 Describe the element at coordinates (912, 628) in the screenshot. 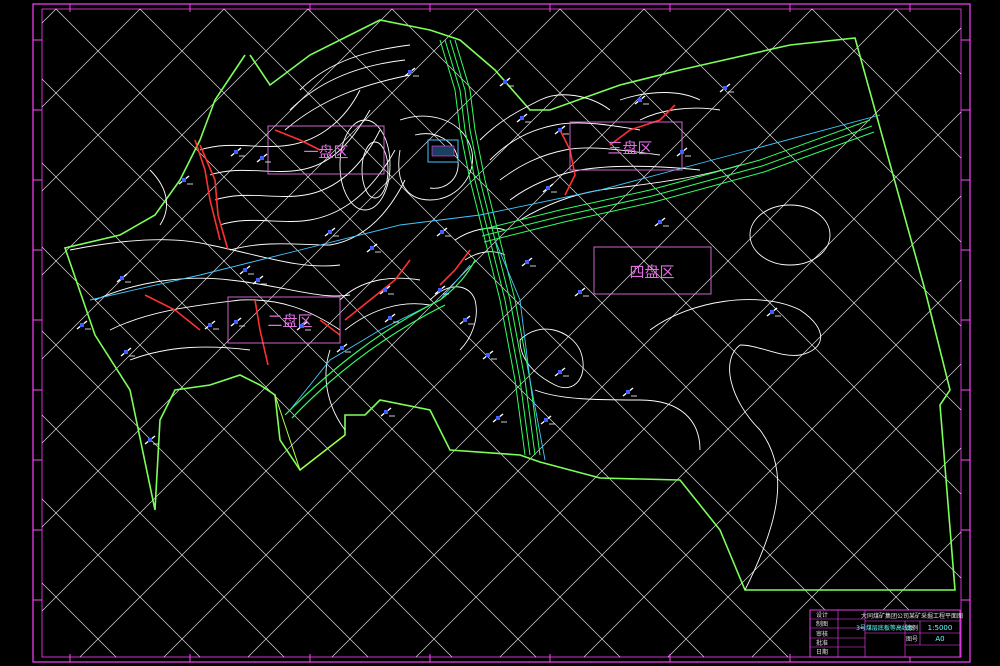

I see `tb-scale-label: 比例` at that location.